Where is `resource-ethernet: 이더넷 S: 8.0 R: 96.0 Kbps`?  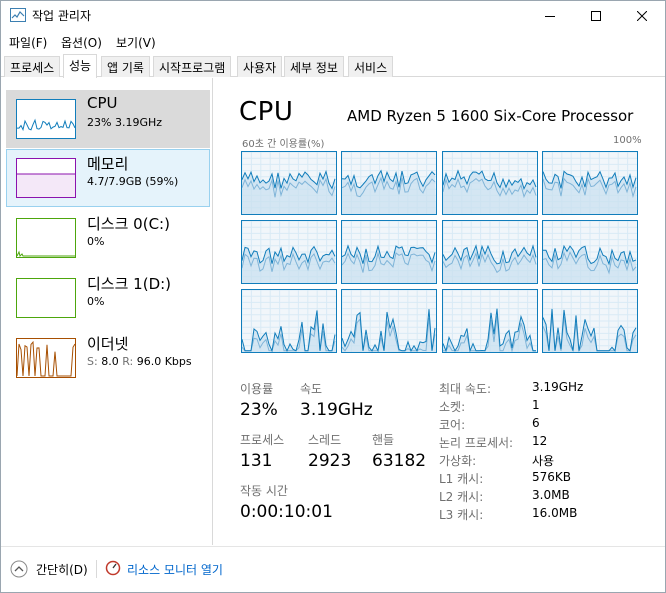 resource-ethernet: 이더넷 S: 8.0 R: 96.0 Kbps is located at coordinates (108, 358).